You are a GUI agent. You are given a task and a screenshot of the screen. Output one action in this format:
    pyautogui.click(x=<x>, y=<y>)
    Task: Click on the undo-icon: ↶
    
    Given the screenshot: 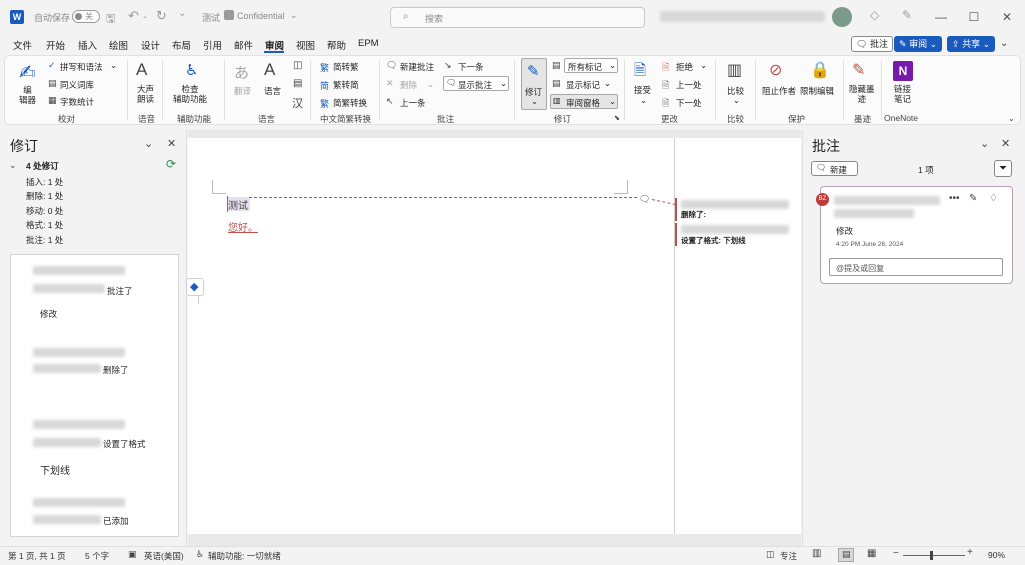 What is the action you would take?
    pyautogui.click(x=133, y=16)
    